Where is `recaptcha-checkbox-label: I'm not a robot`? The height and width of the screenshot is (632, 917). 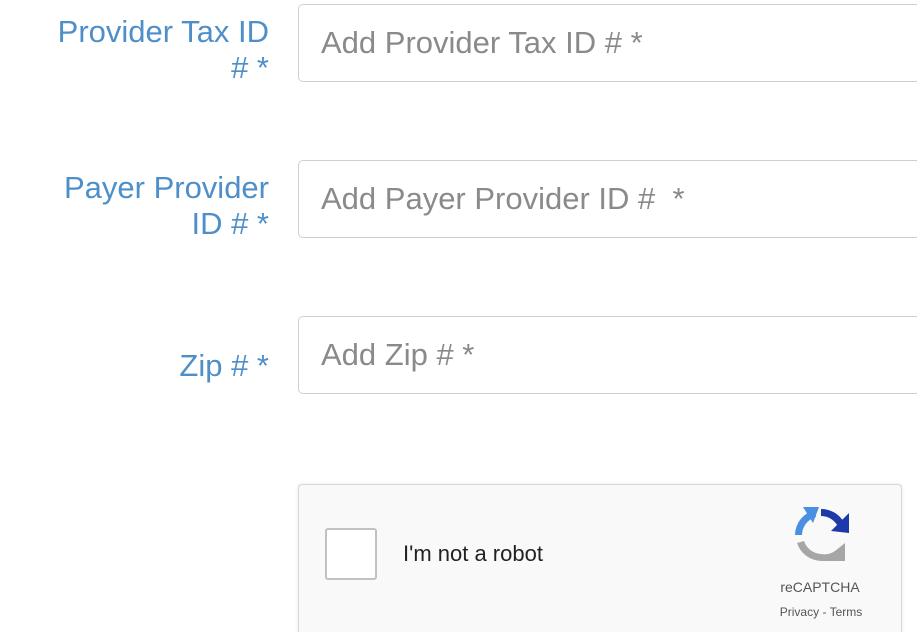
recaptcha-checkbox-label: I'm not a robot is located at coordinates (473, 553).